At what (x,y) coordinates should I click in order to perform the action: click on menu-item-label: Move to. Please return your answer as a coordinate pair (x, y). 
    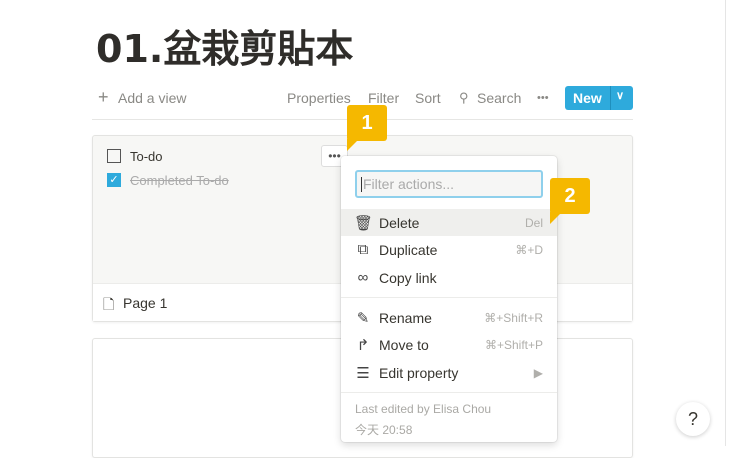
    Looking at the image, I should click on (404, 345).